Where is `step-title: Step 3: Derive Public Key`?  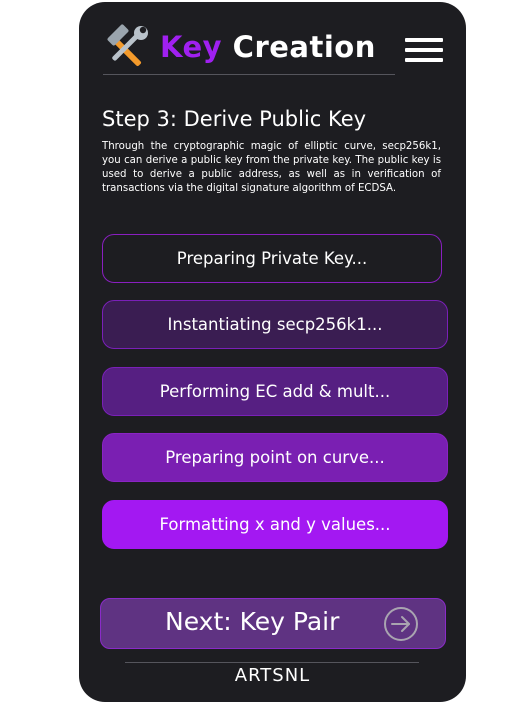 step-title: Step 3: Derive Public Key is located at coordinates (234, 119).